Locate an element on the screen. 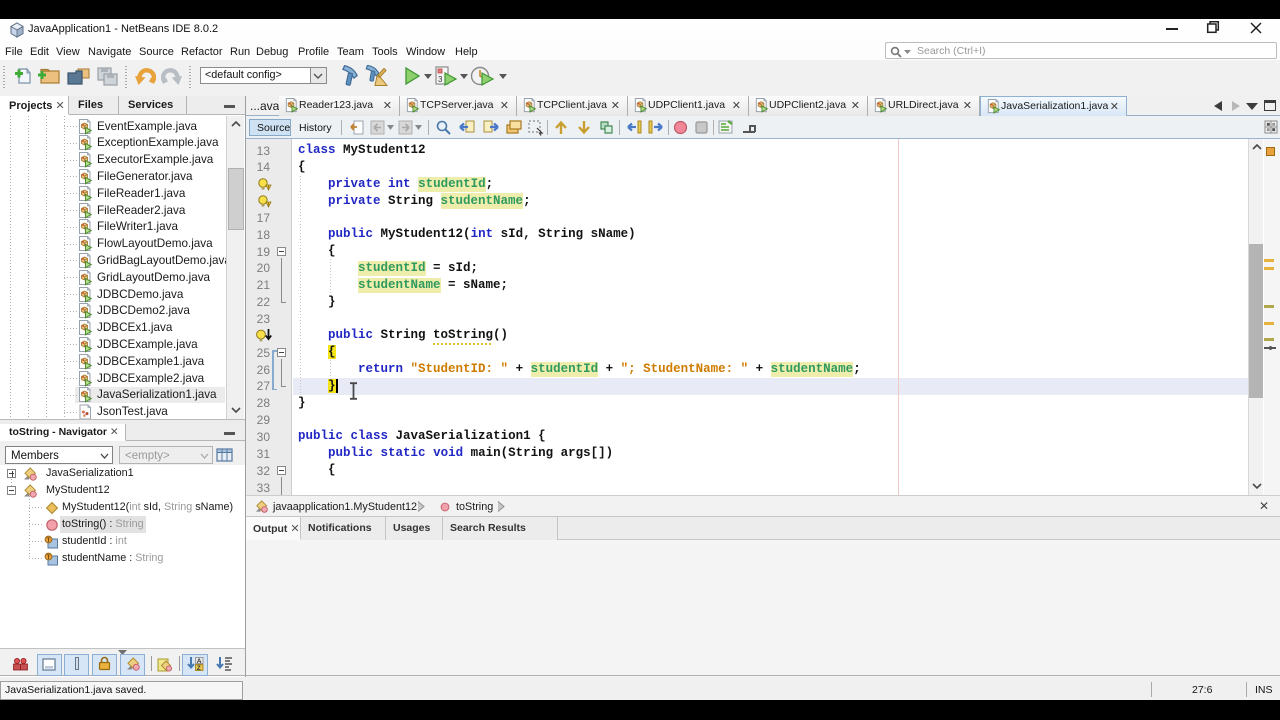 The width and height of the screenshot is (1280, 720). svg-text: A is located at coordinates (199, 661).